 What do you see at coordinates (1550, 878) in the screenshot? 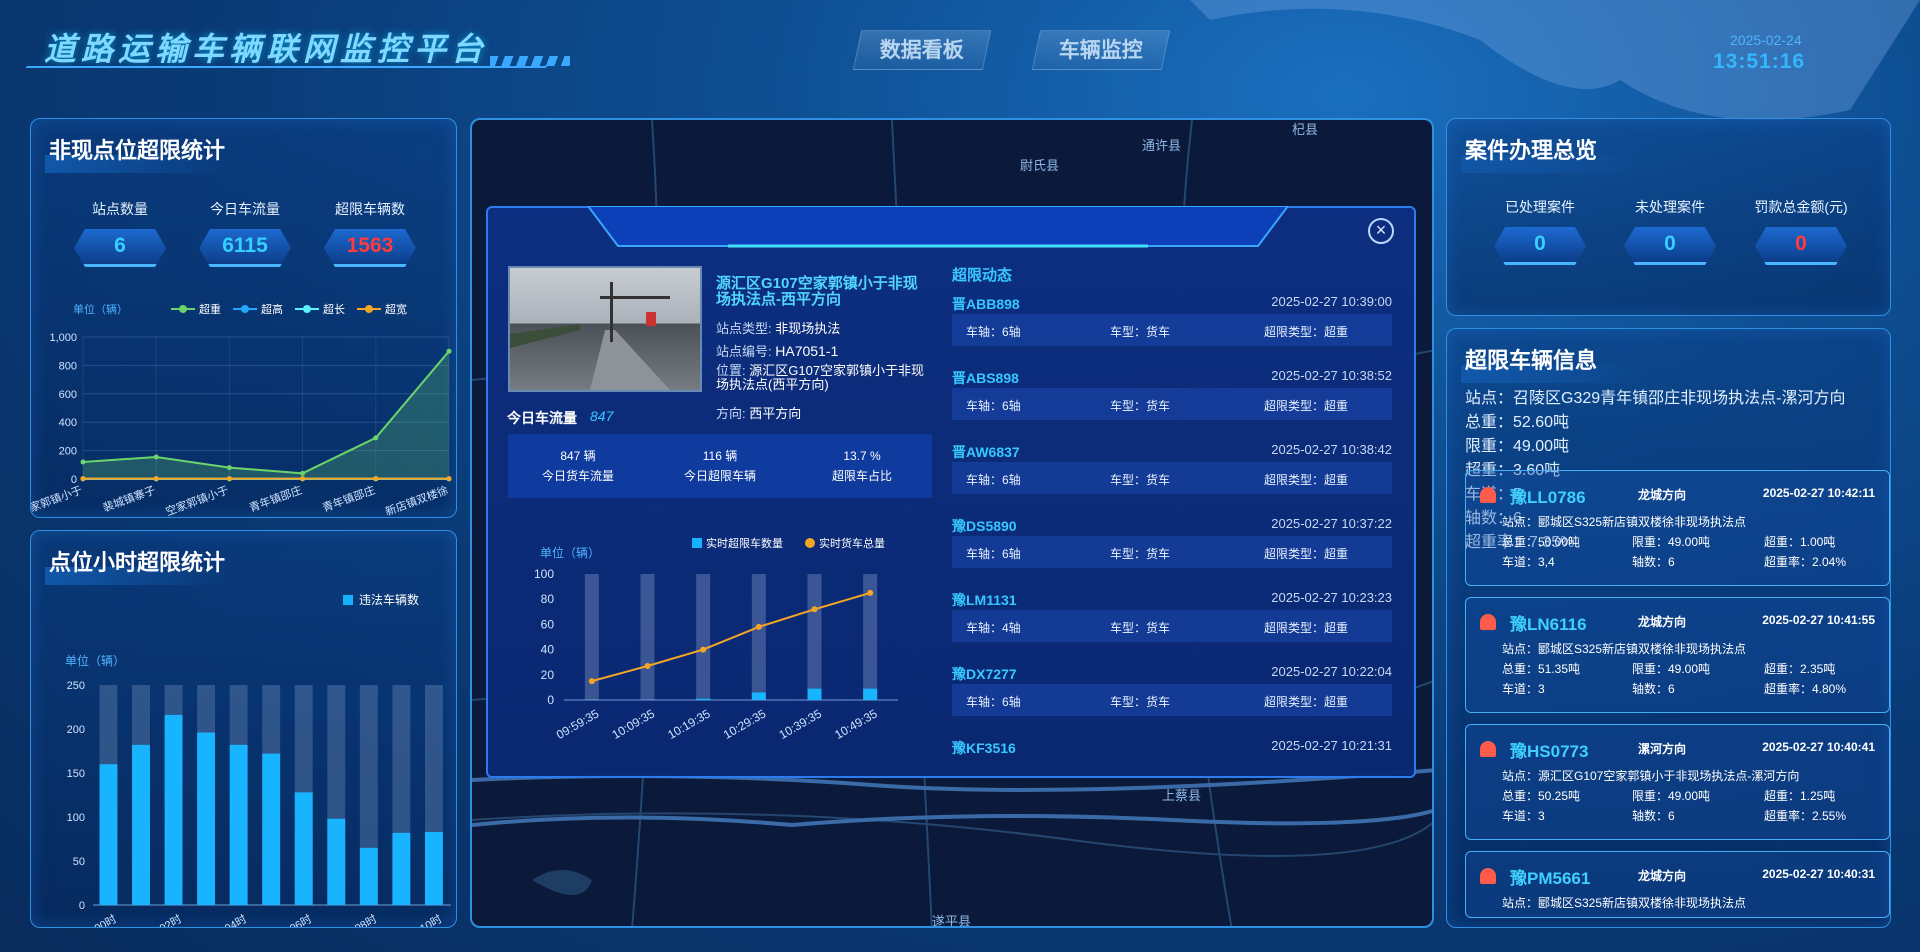
I see `vehicle-plate: 豫PM5661` at bounding box center [1550, 878].